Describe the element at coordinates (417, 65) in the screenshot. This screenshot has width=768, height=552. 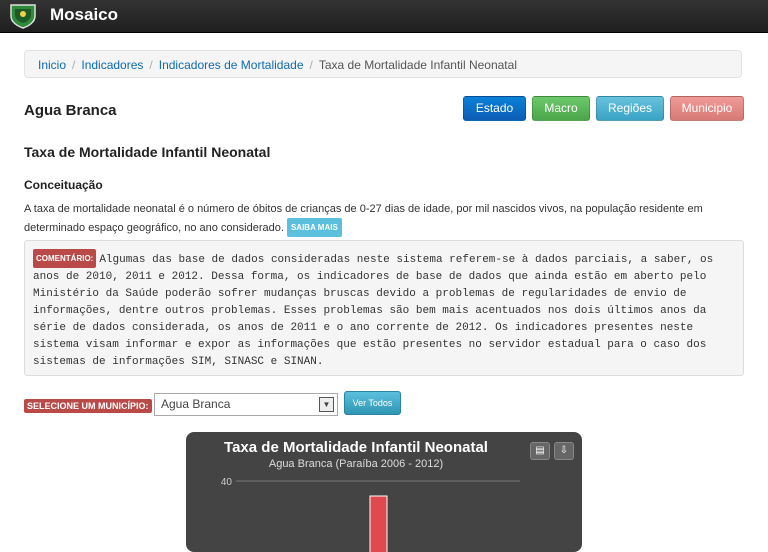
I see `breadcrumb-current: Taxa de Mortalidade Infantil Neonatal` at that location.